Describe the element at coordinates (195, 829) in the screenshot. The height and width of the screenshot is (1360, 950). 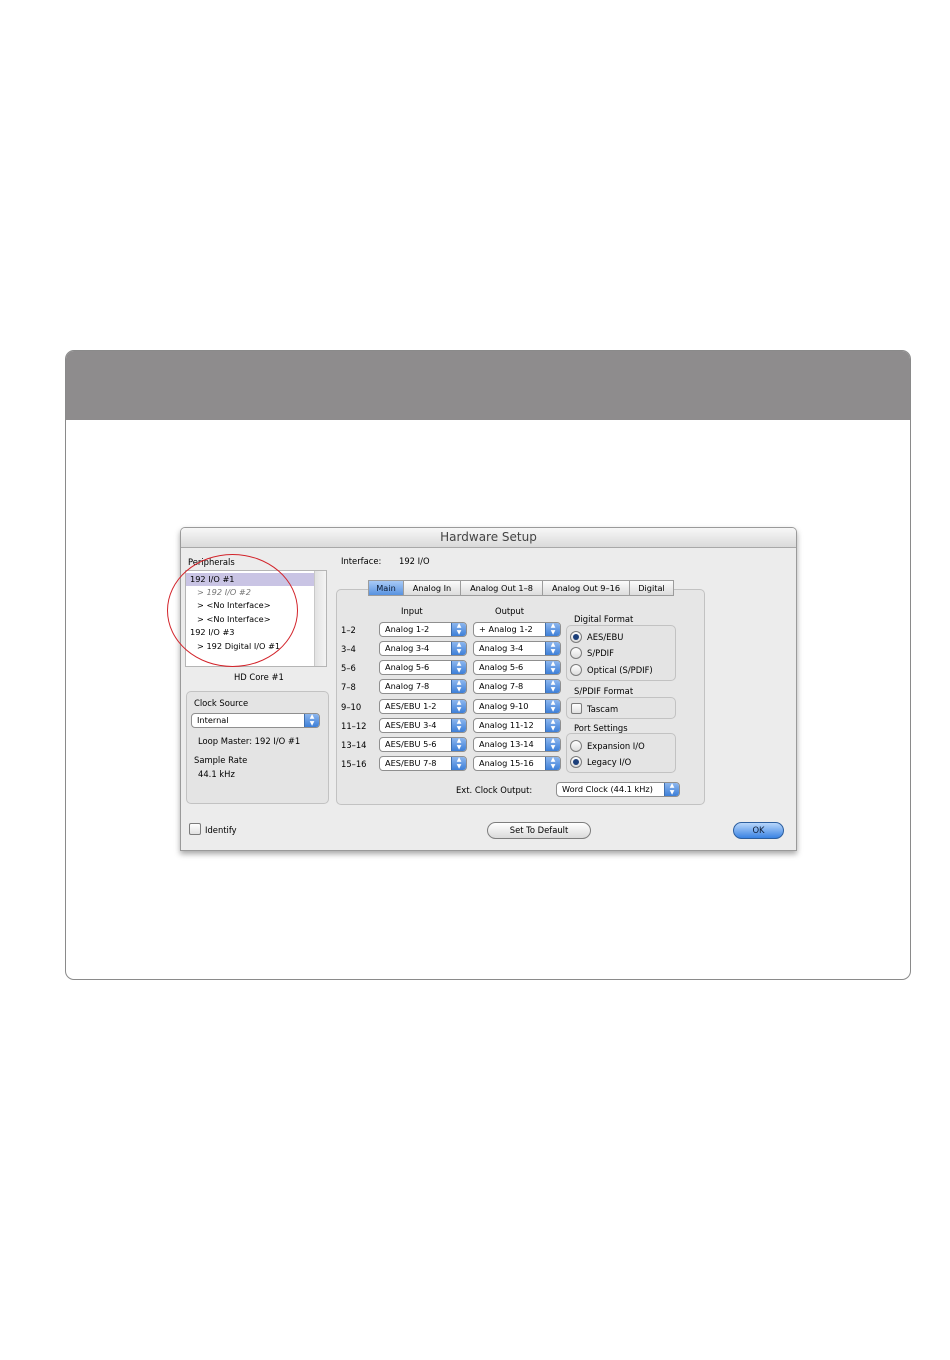
I see `identify-checkbox` at that location.